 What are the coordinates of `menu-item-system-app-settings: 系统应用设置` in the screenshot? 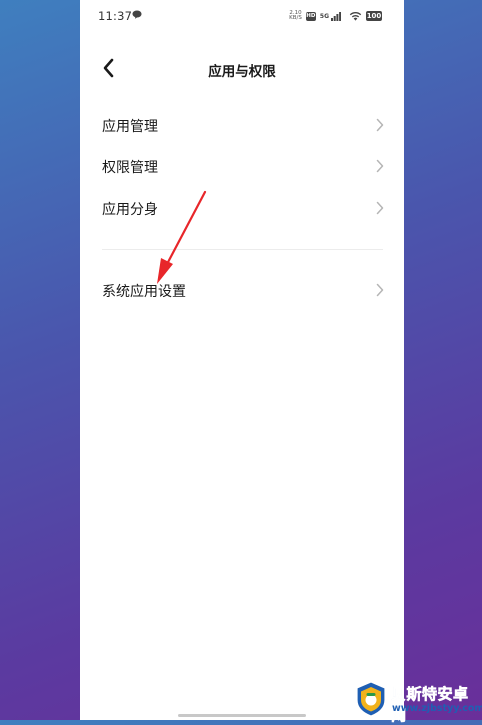 It's located at (242, 291).